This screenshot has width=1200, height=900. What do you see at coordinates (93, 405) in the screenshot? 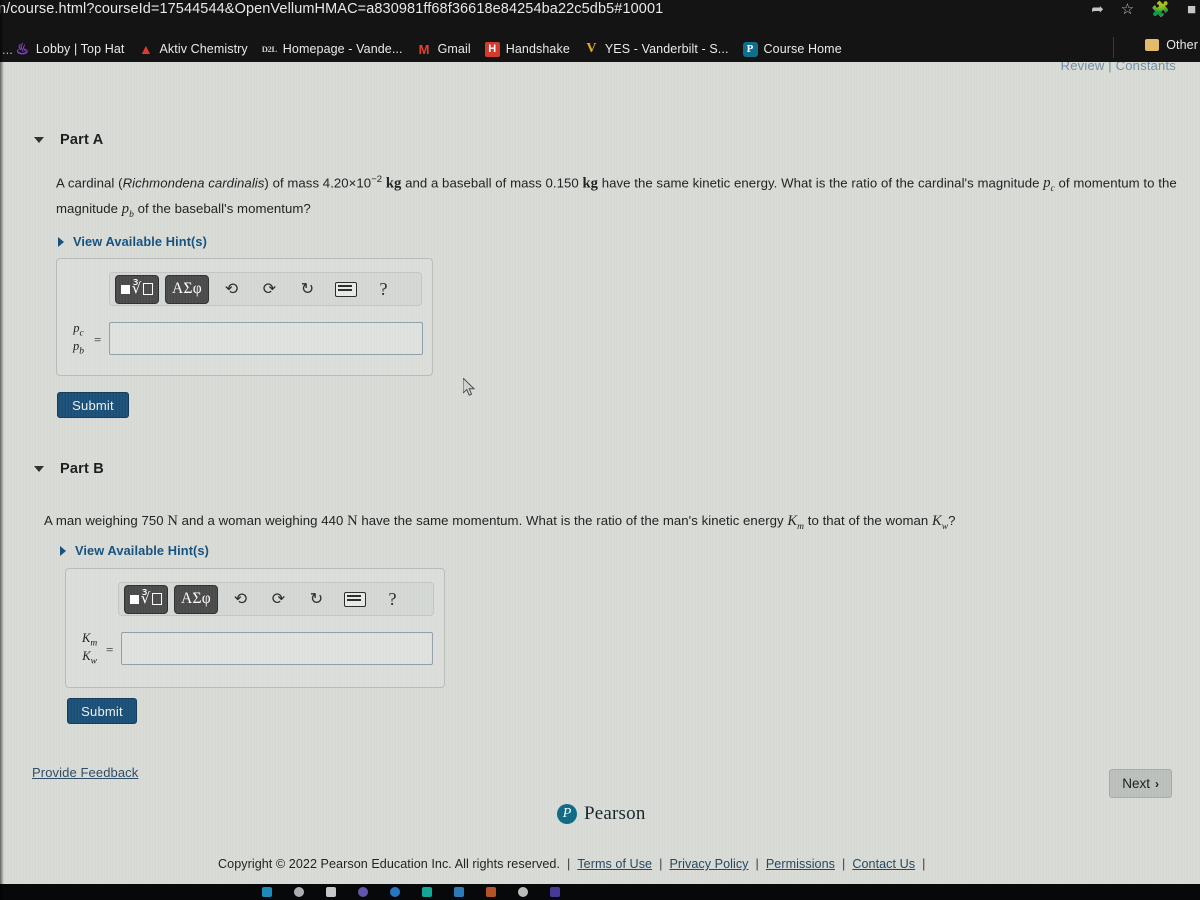
I see `part-a-submit-button: Submit` at bounding box center [93, 405].